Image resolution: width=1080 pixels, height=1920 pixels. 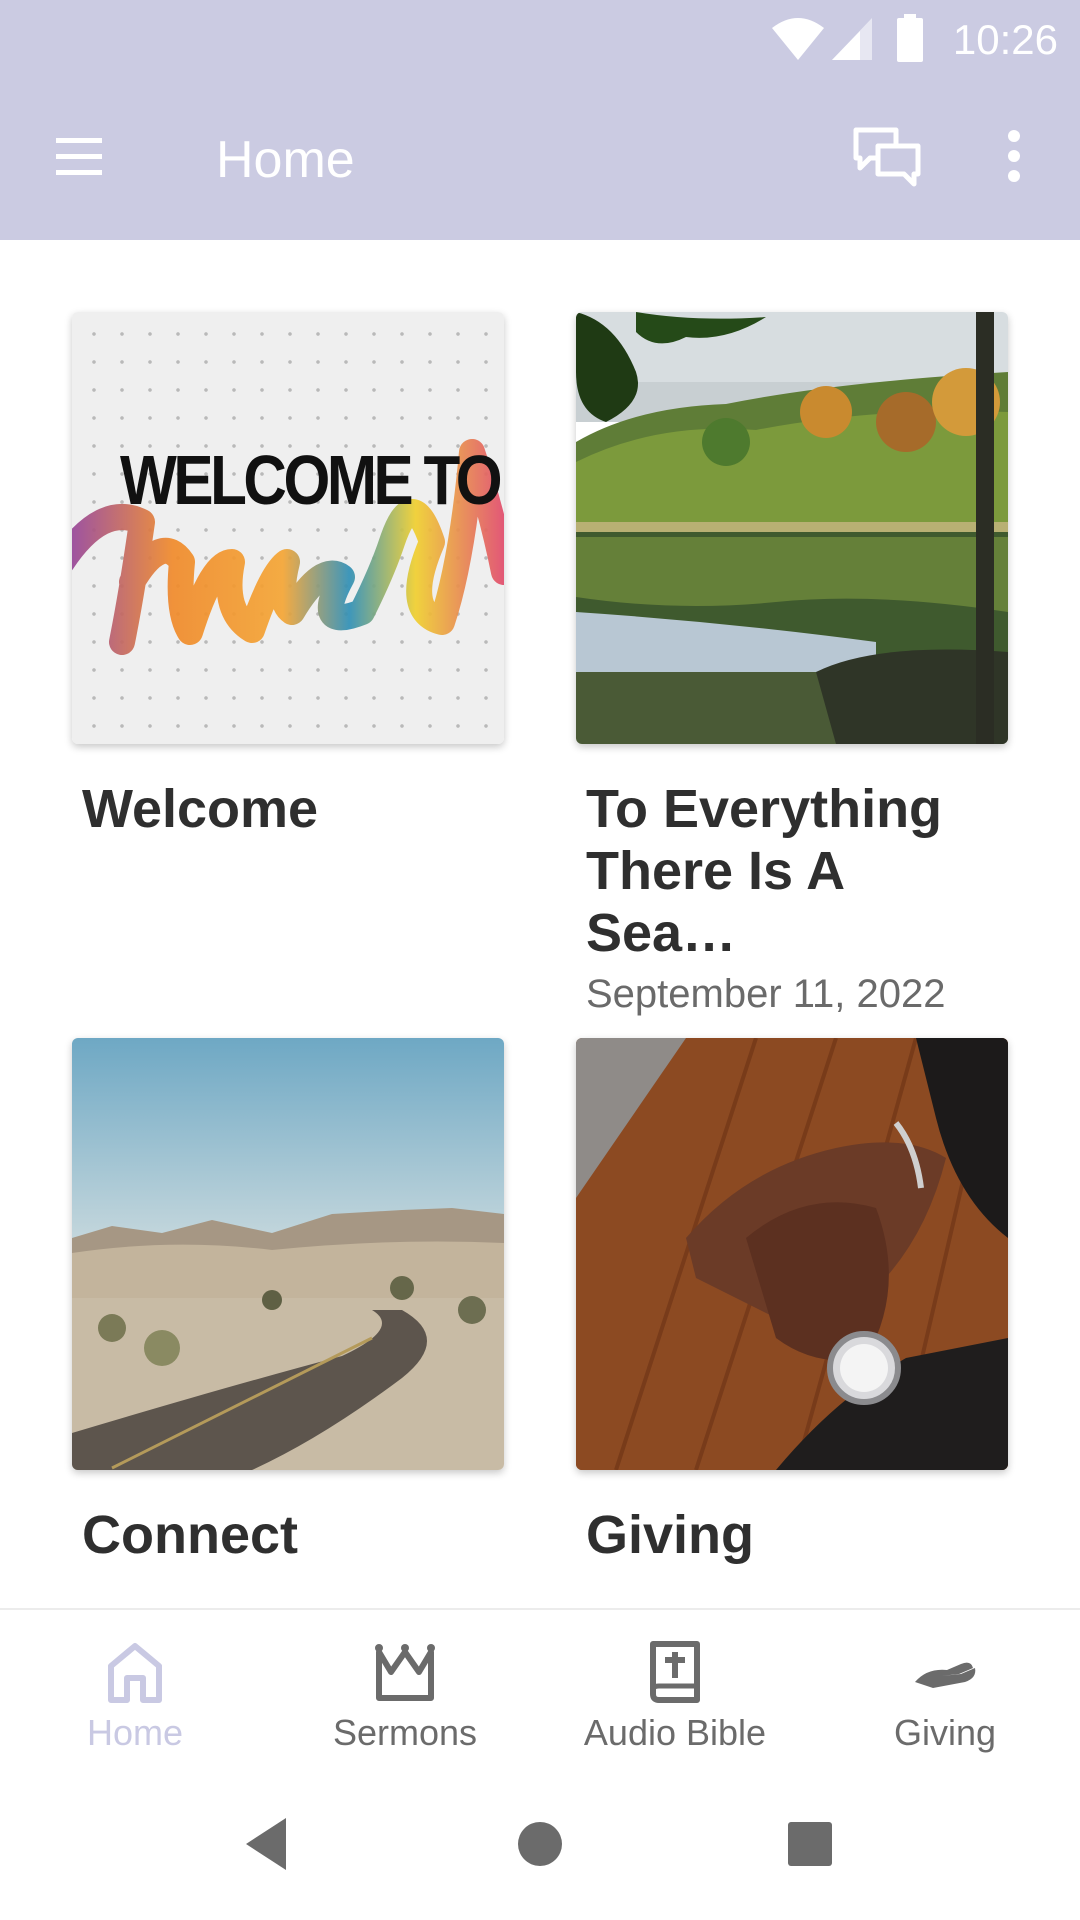 What do you see at coordinates (675, 1732) in the screenshot?
I see `nav-label: Audio Bible` at bounding box center [675, 1732].